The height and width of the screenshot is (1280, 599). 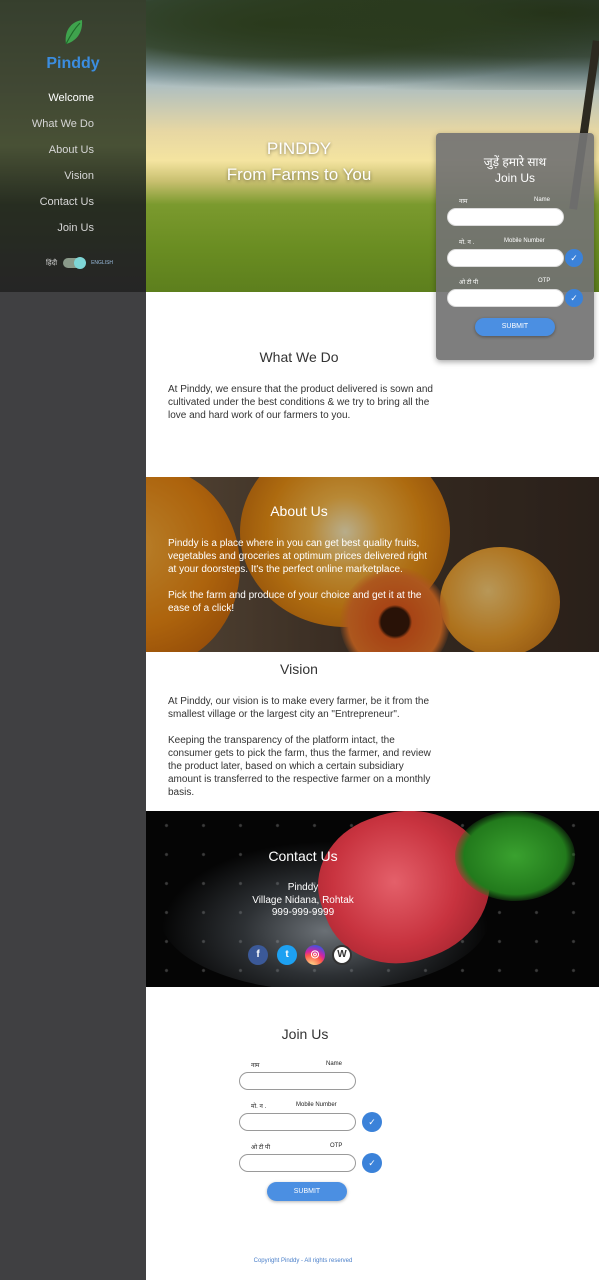 What do you see at coordinates (63, 103) in the screenshot?
I see `sidebar-item-welcome: Welcome` at bounding box center [63, 103].